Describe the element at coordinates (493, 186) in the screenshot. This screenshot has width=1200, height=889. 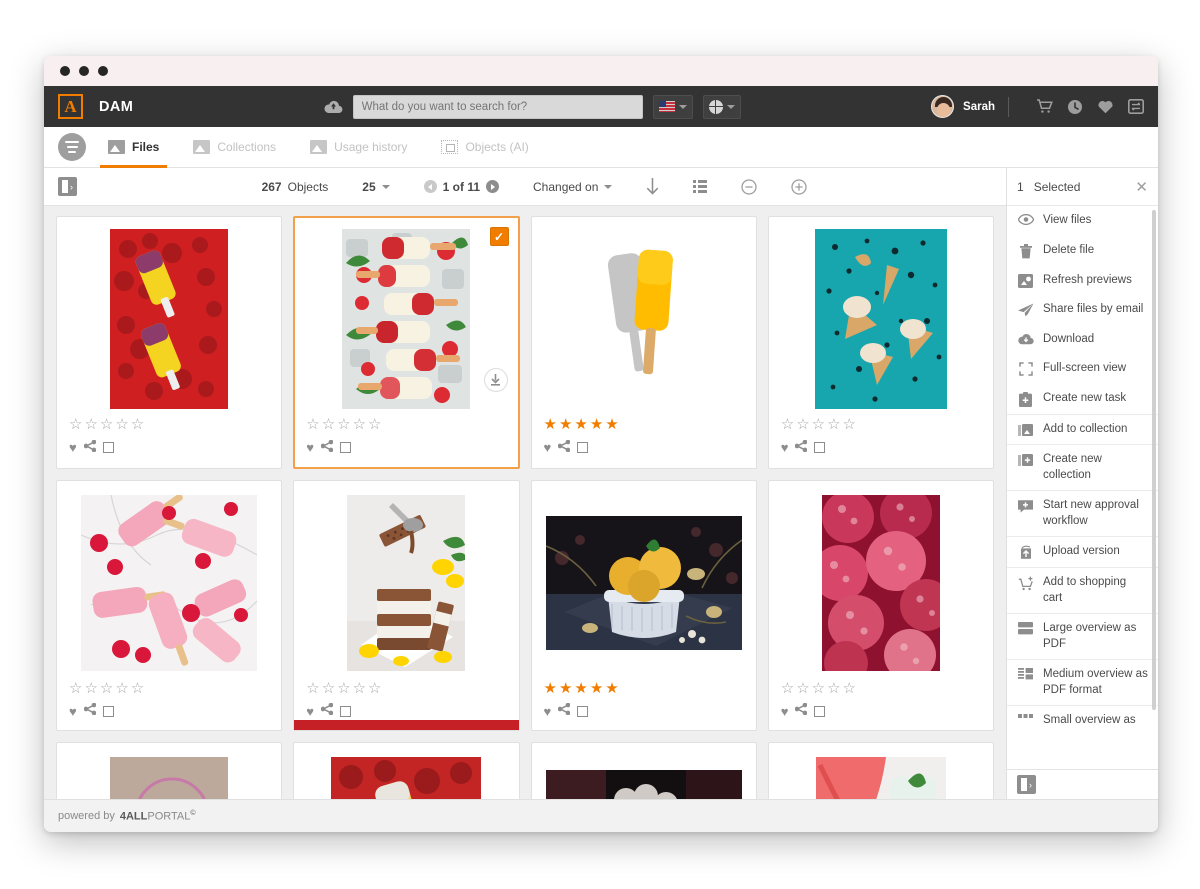
I see `next-page-button` at that location.